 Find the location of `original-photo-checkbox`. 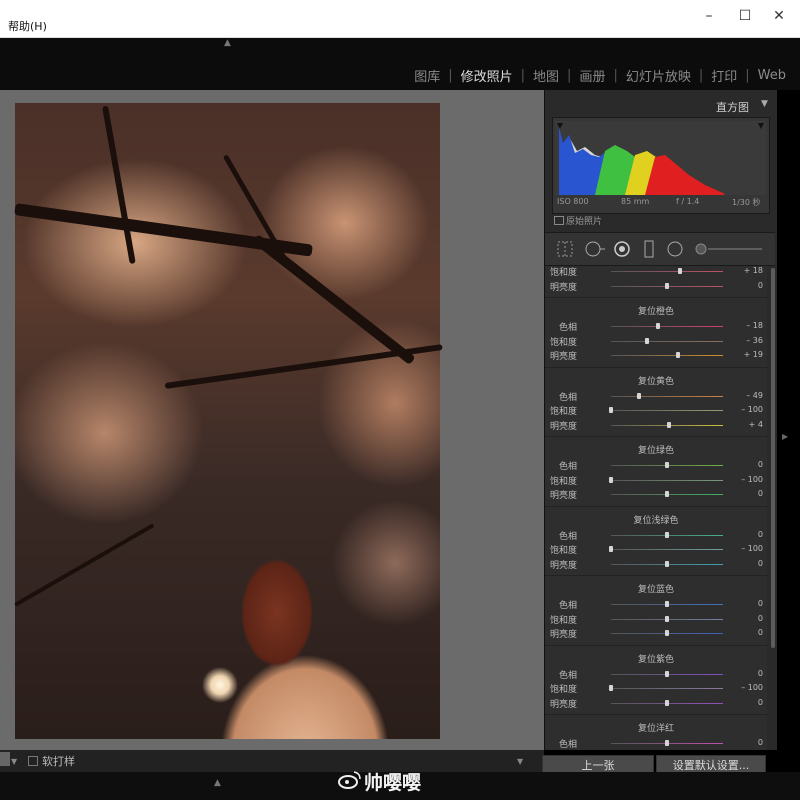

original-photo-checkbox is located at coordinates (559, 220).